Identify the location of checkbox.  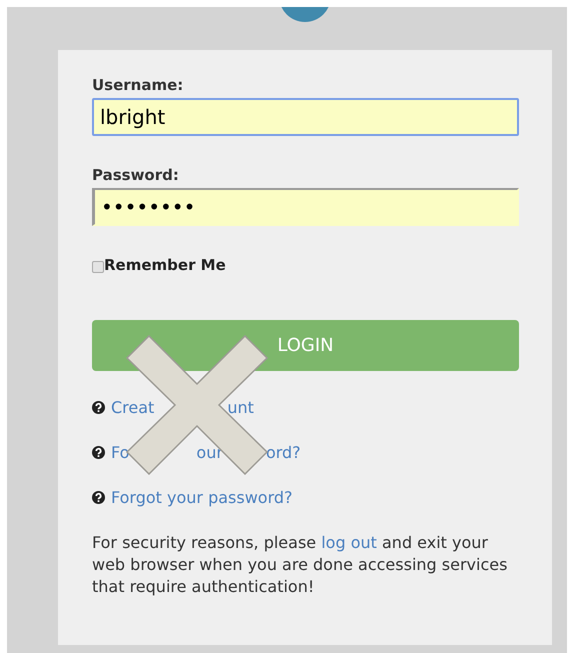
(98, 266).